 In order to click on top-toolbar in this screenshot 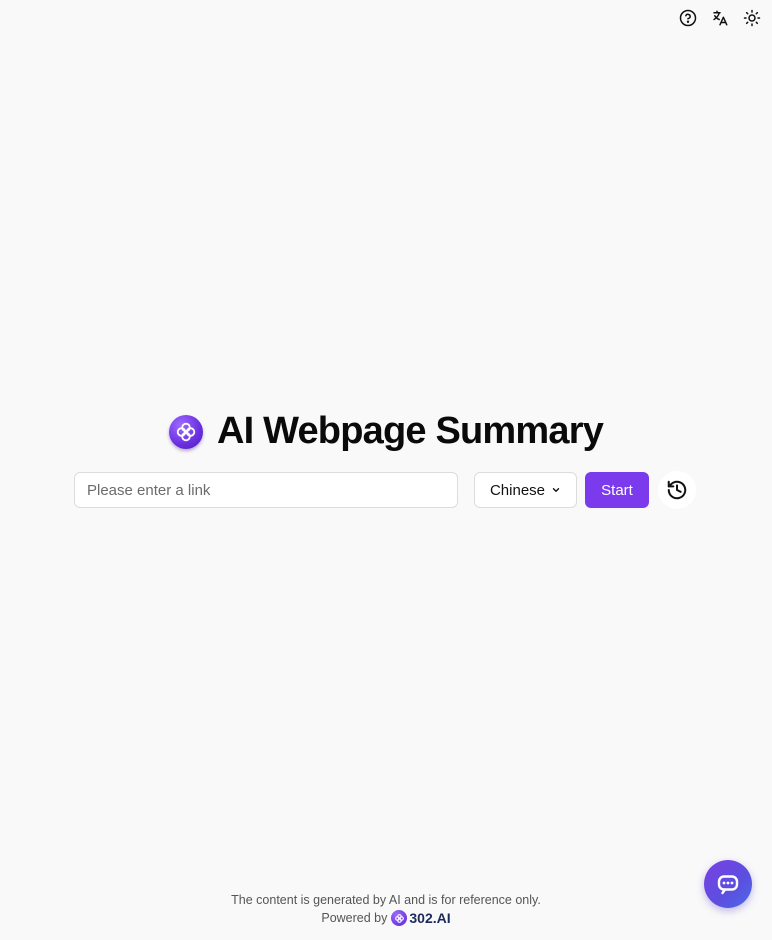, I will do `click(720, 18)`.